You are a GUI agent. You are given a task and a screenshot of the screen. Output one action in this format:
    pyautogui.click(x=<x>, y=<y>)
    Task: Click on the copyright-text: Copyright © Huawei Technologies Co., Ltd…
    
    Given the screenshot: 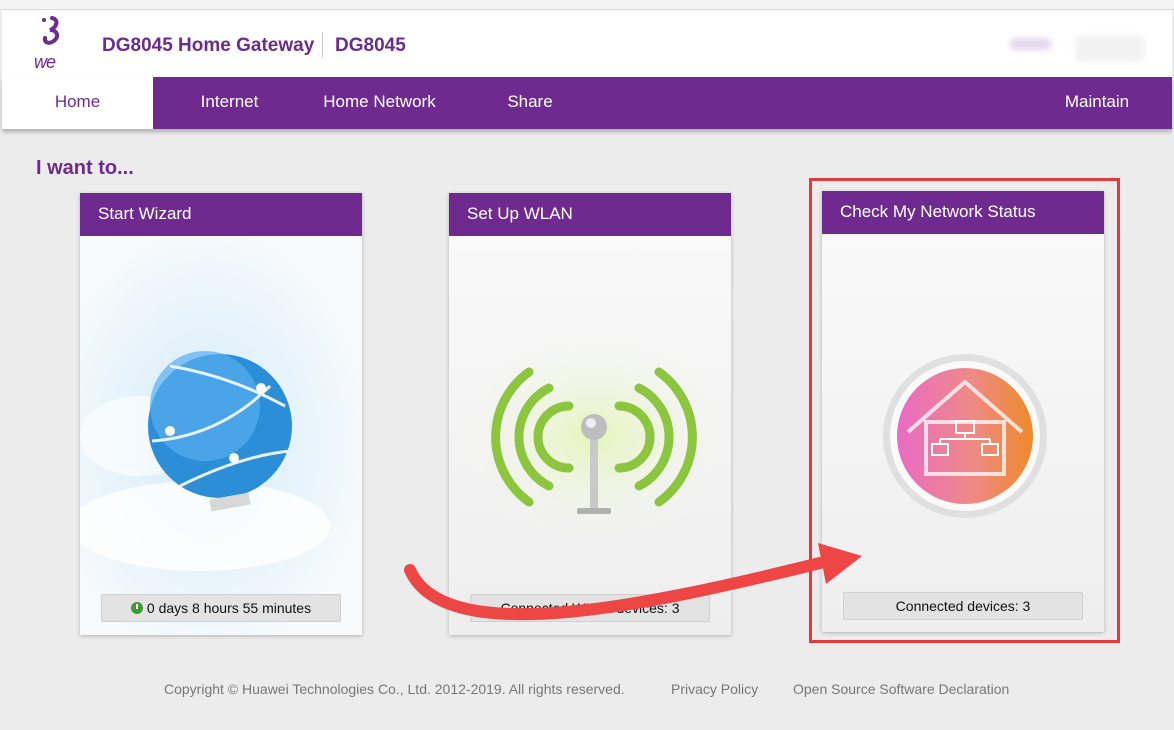 What is the action you would take?
    pyautogui.click(x=394, y=689)
    